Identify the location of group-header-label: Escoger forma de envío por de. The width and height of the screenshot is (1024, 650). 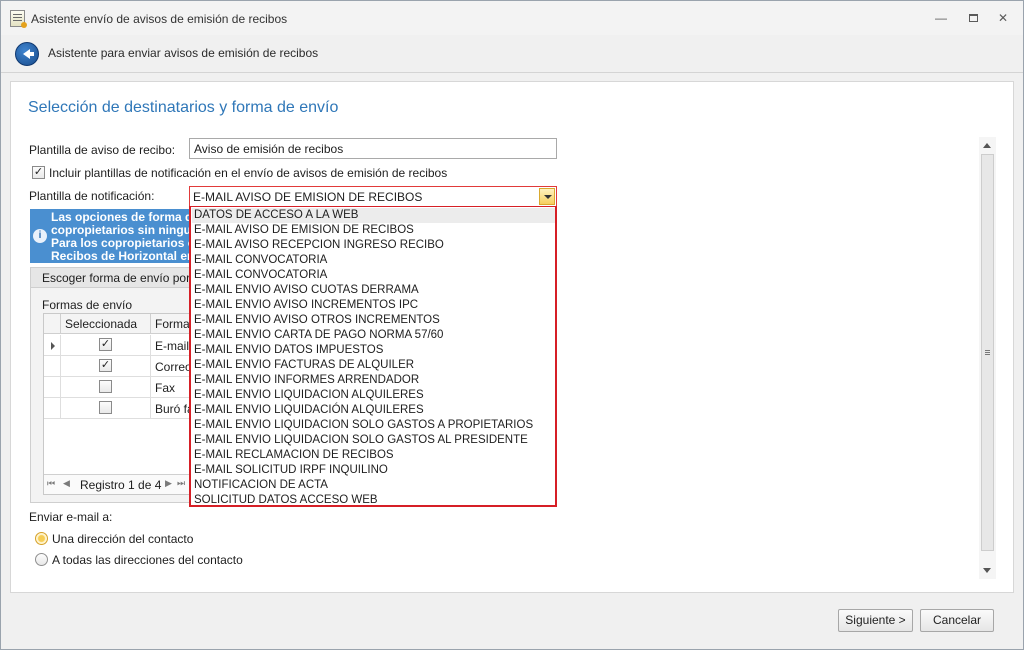
(116, 278).